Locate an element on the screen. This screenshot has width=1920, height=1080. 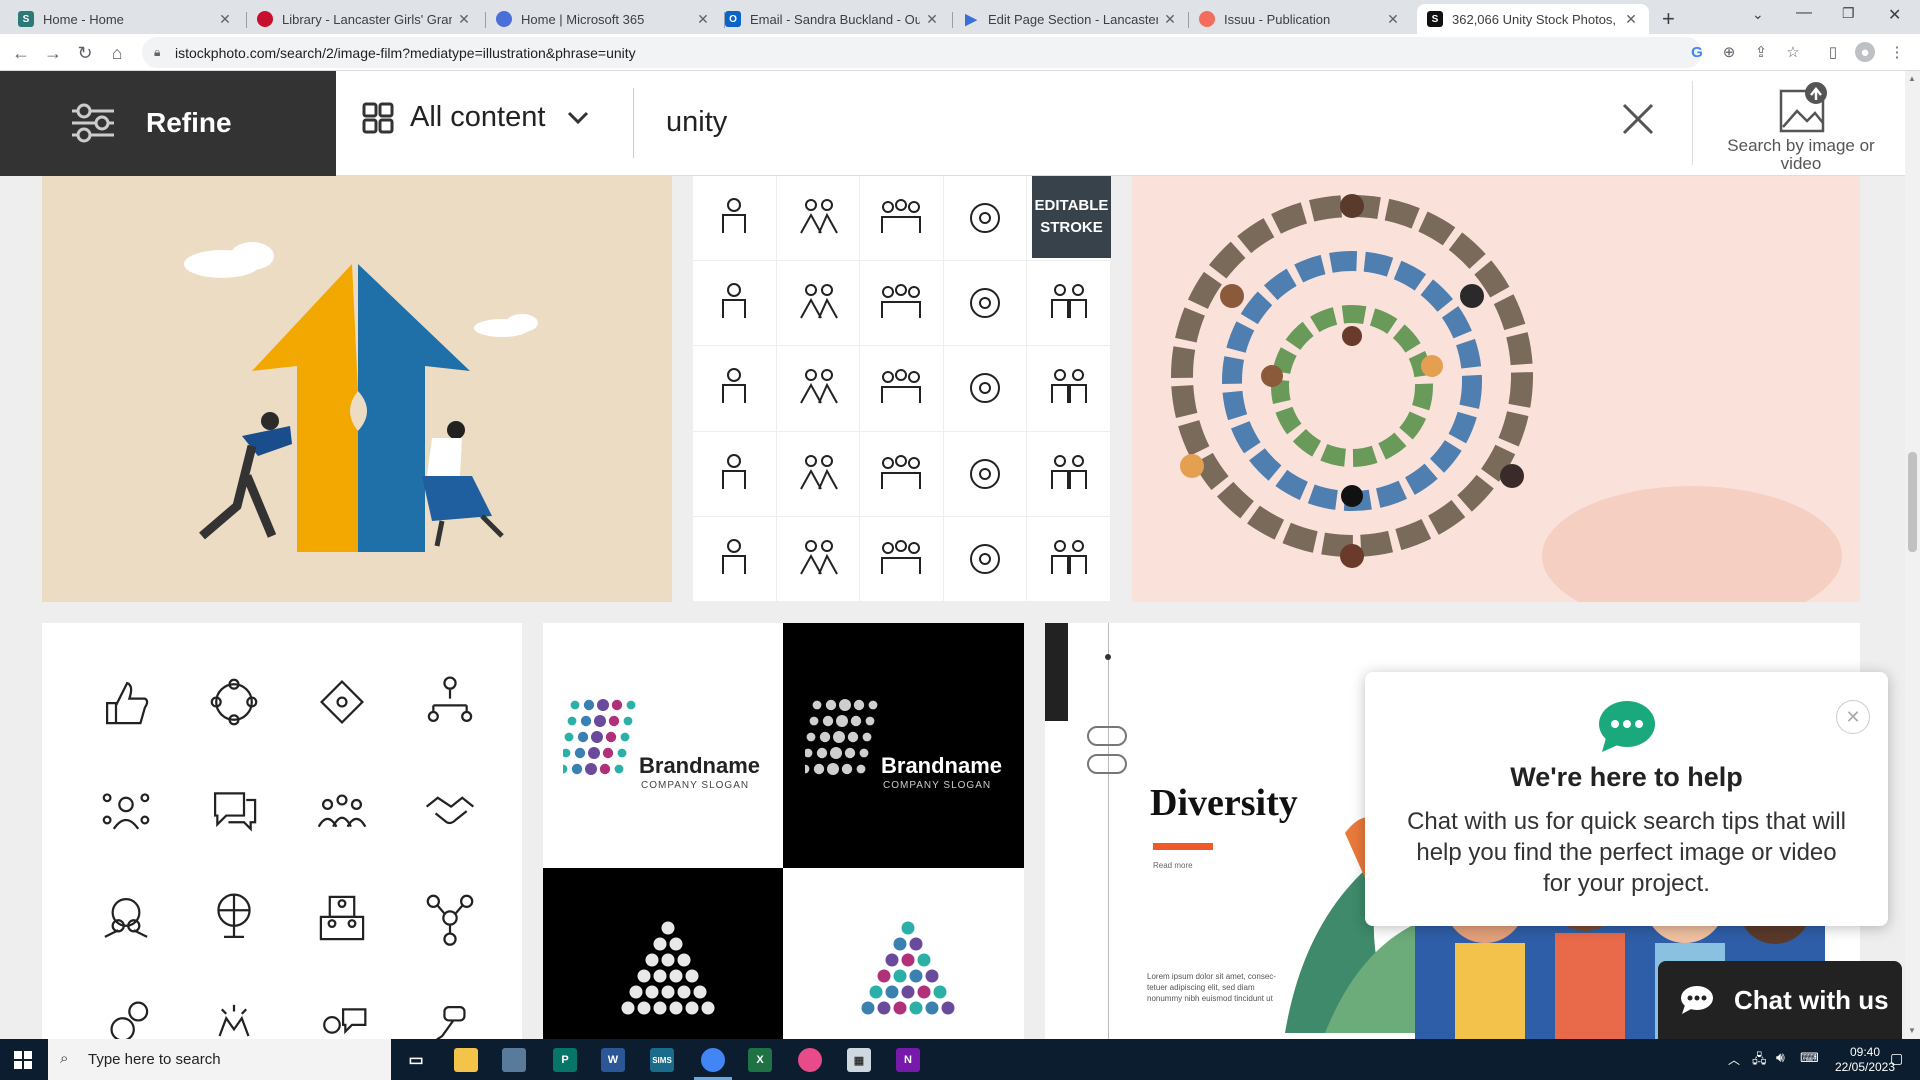
chrome-icon is located at coordinates (713, 1060).